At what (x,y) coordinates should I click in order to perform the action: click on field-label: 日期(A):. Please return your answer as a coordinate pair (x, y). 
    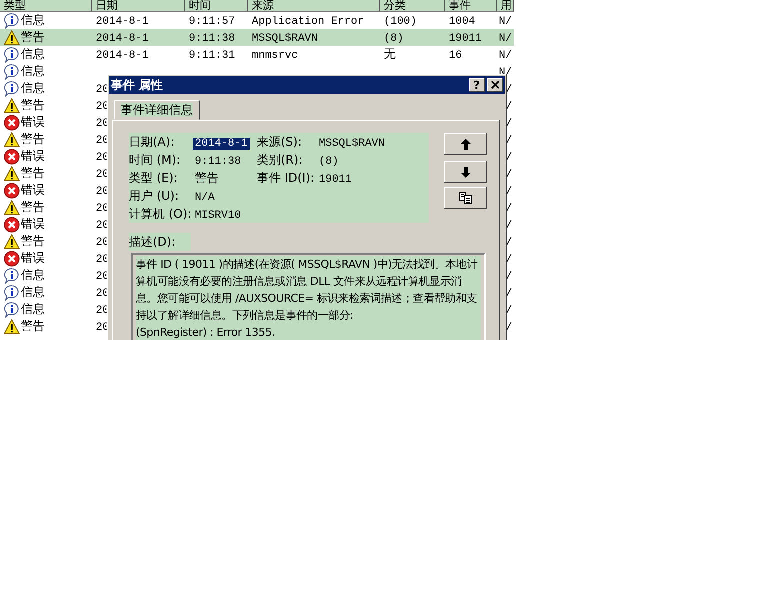
    Looking at the image, I should click on (152, 142).